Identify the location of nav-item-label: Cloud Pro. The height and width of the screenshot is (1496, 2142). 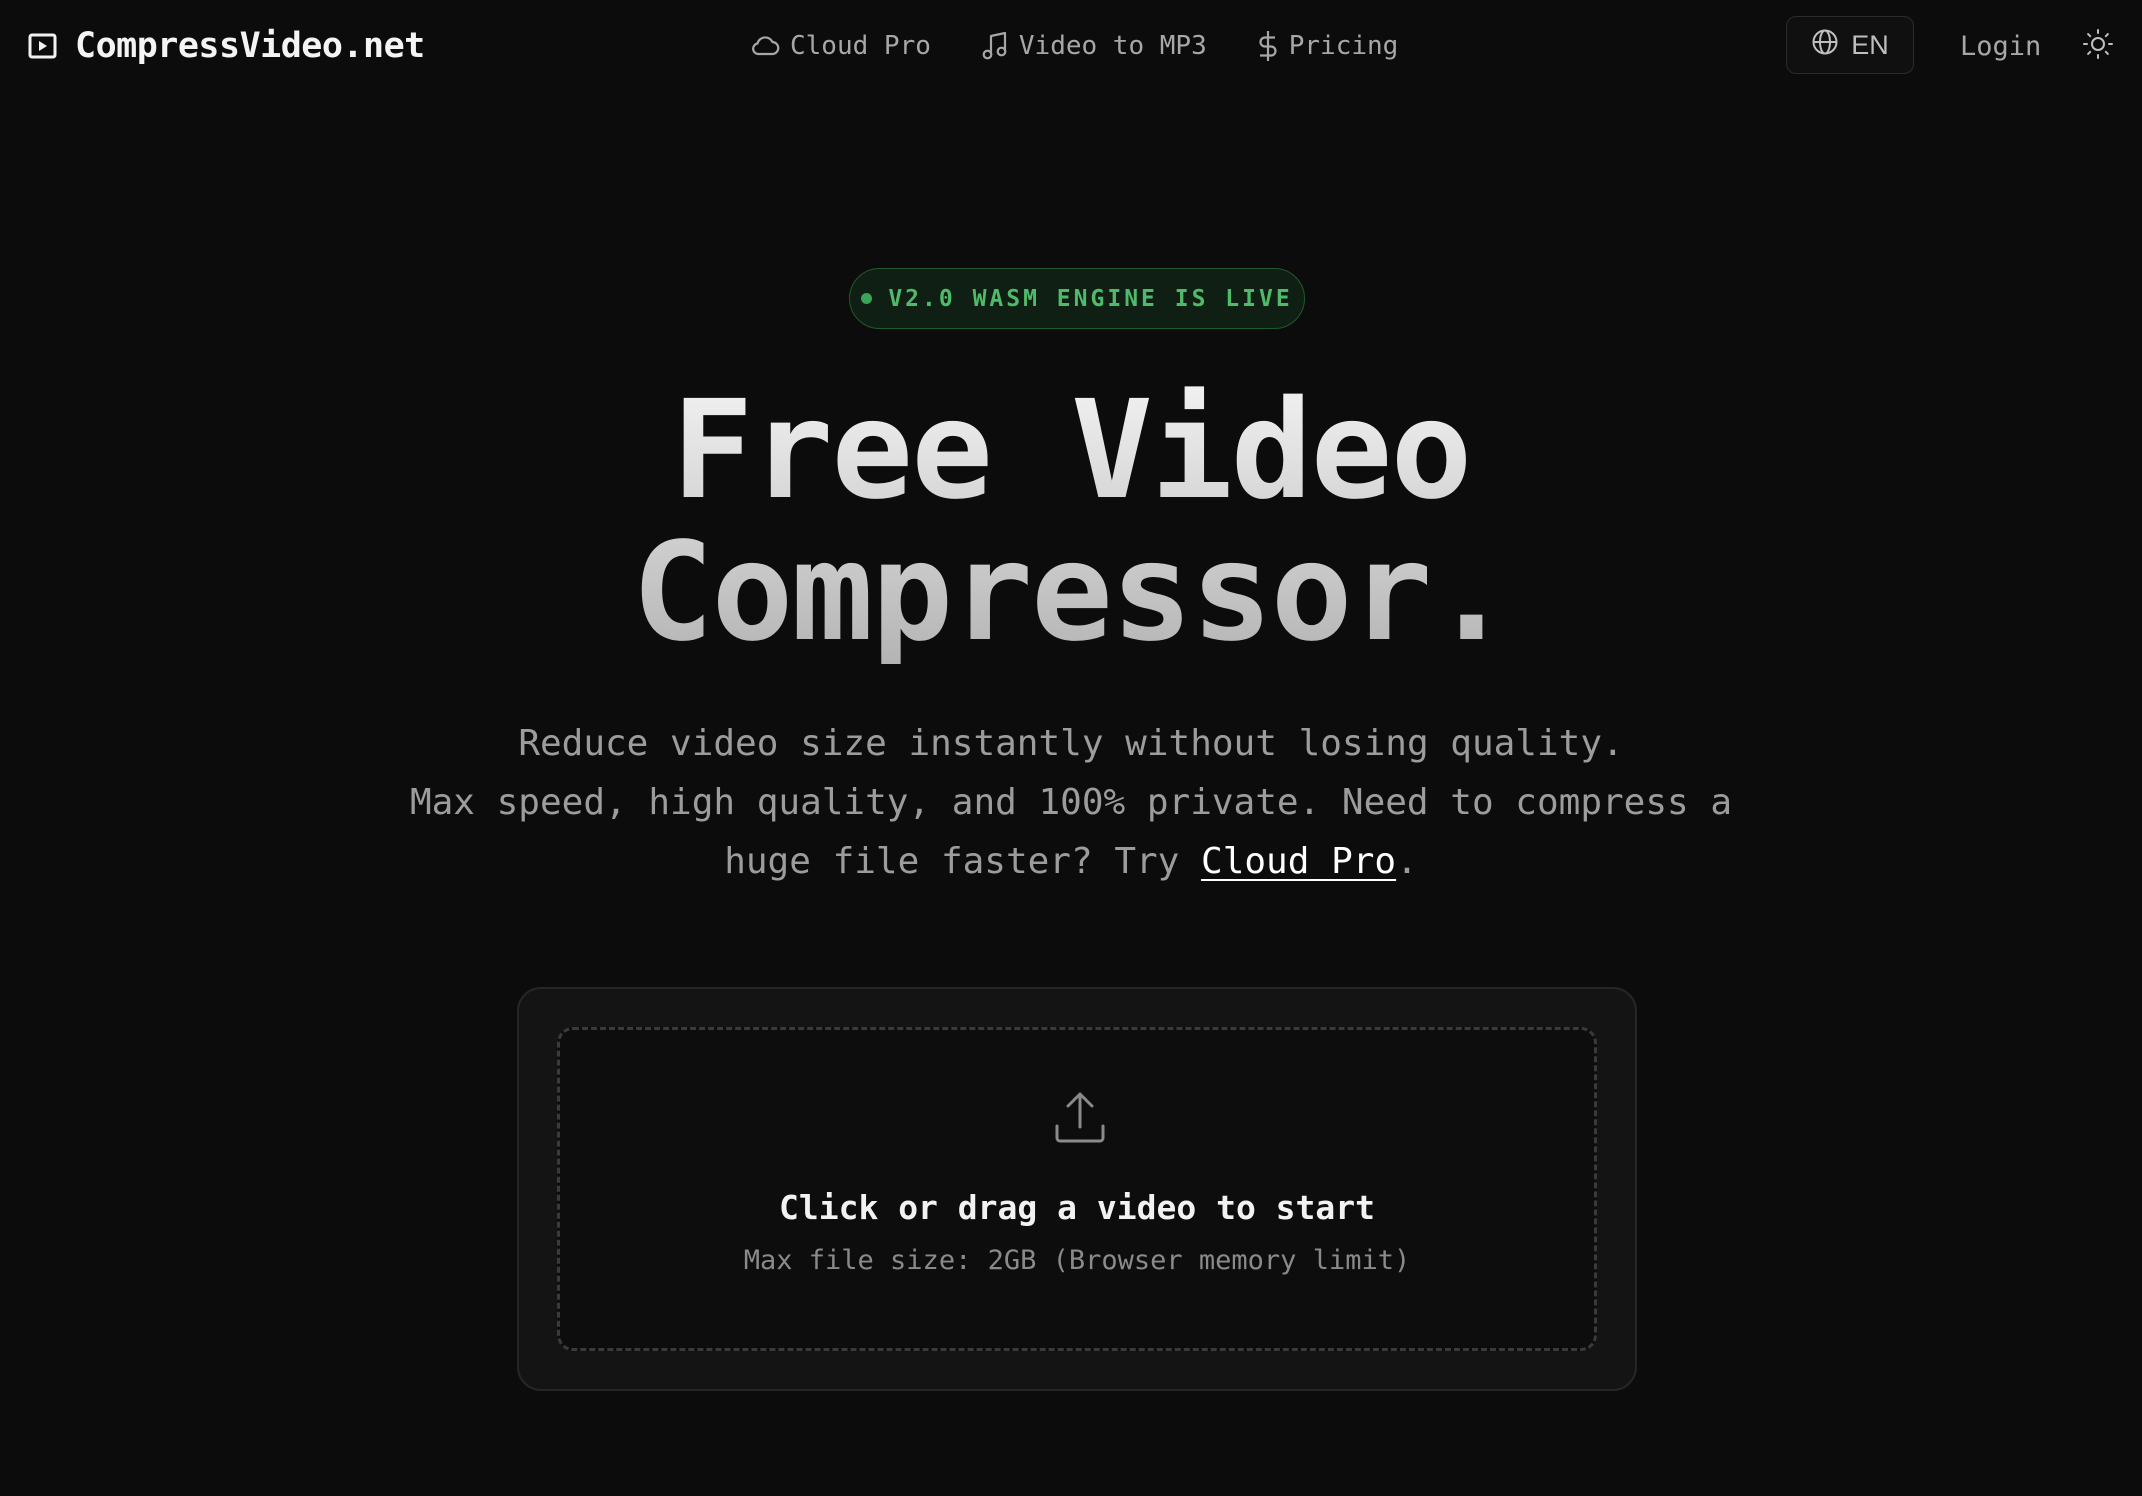
(860, 46).